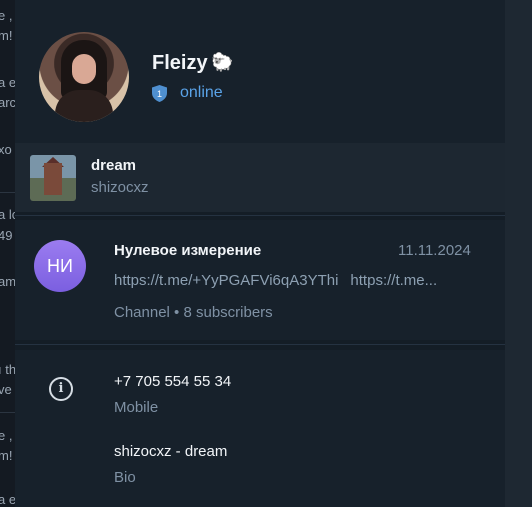  I want to click on channel-avatar: НИ, so click(60, 266).